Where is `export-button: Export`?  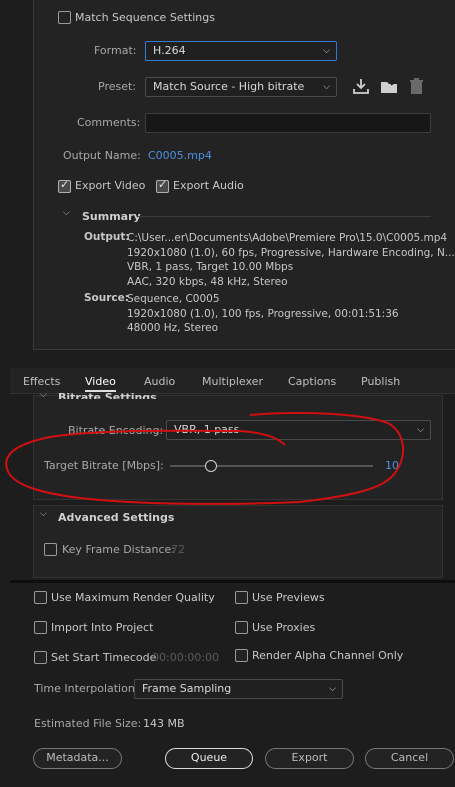
export-button: Export is located at coordinates (309, 758).